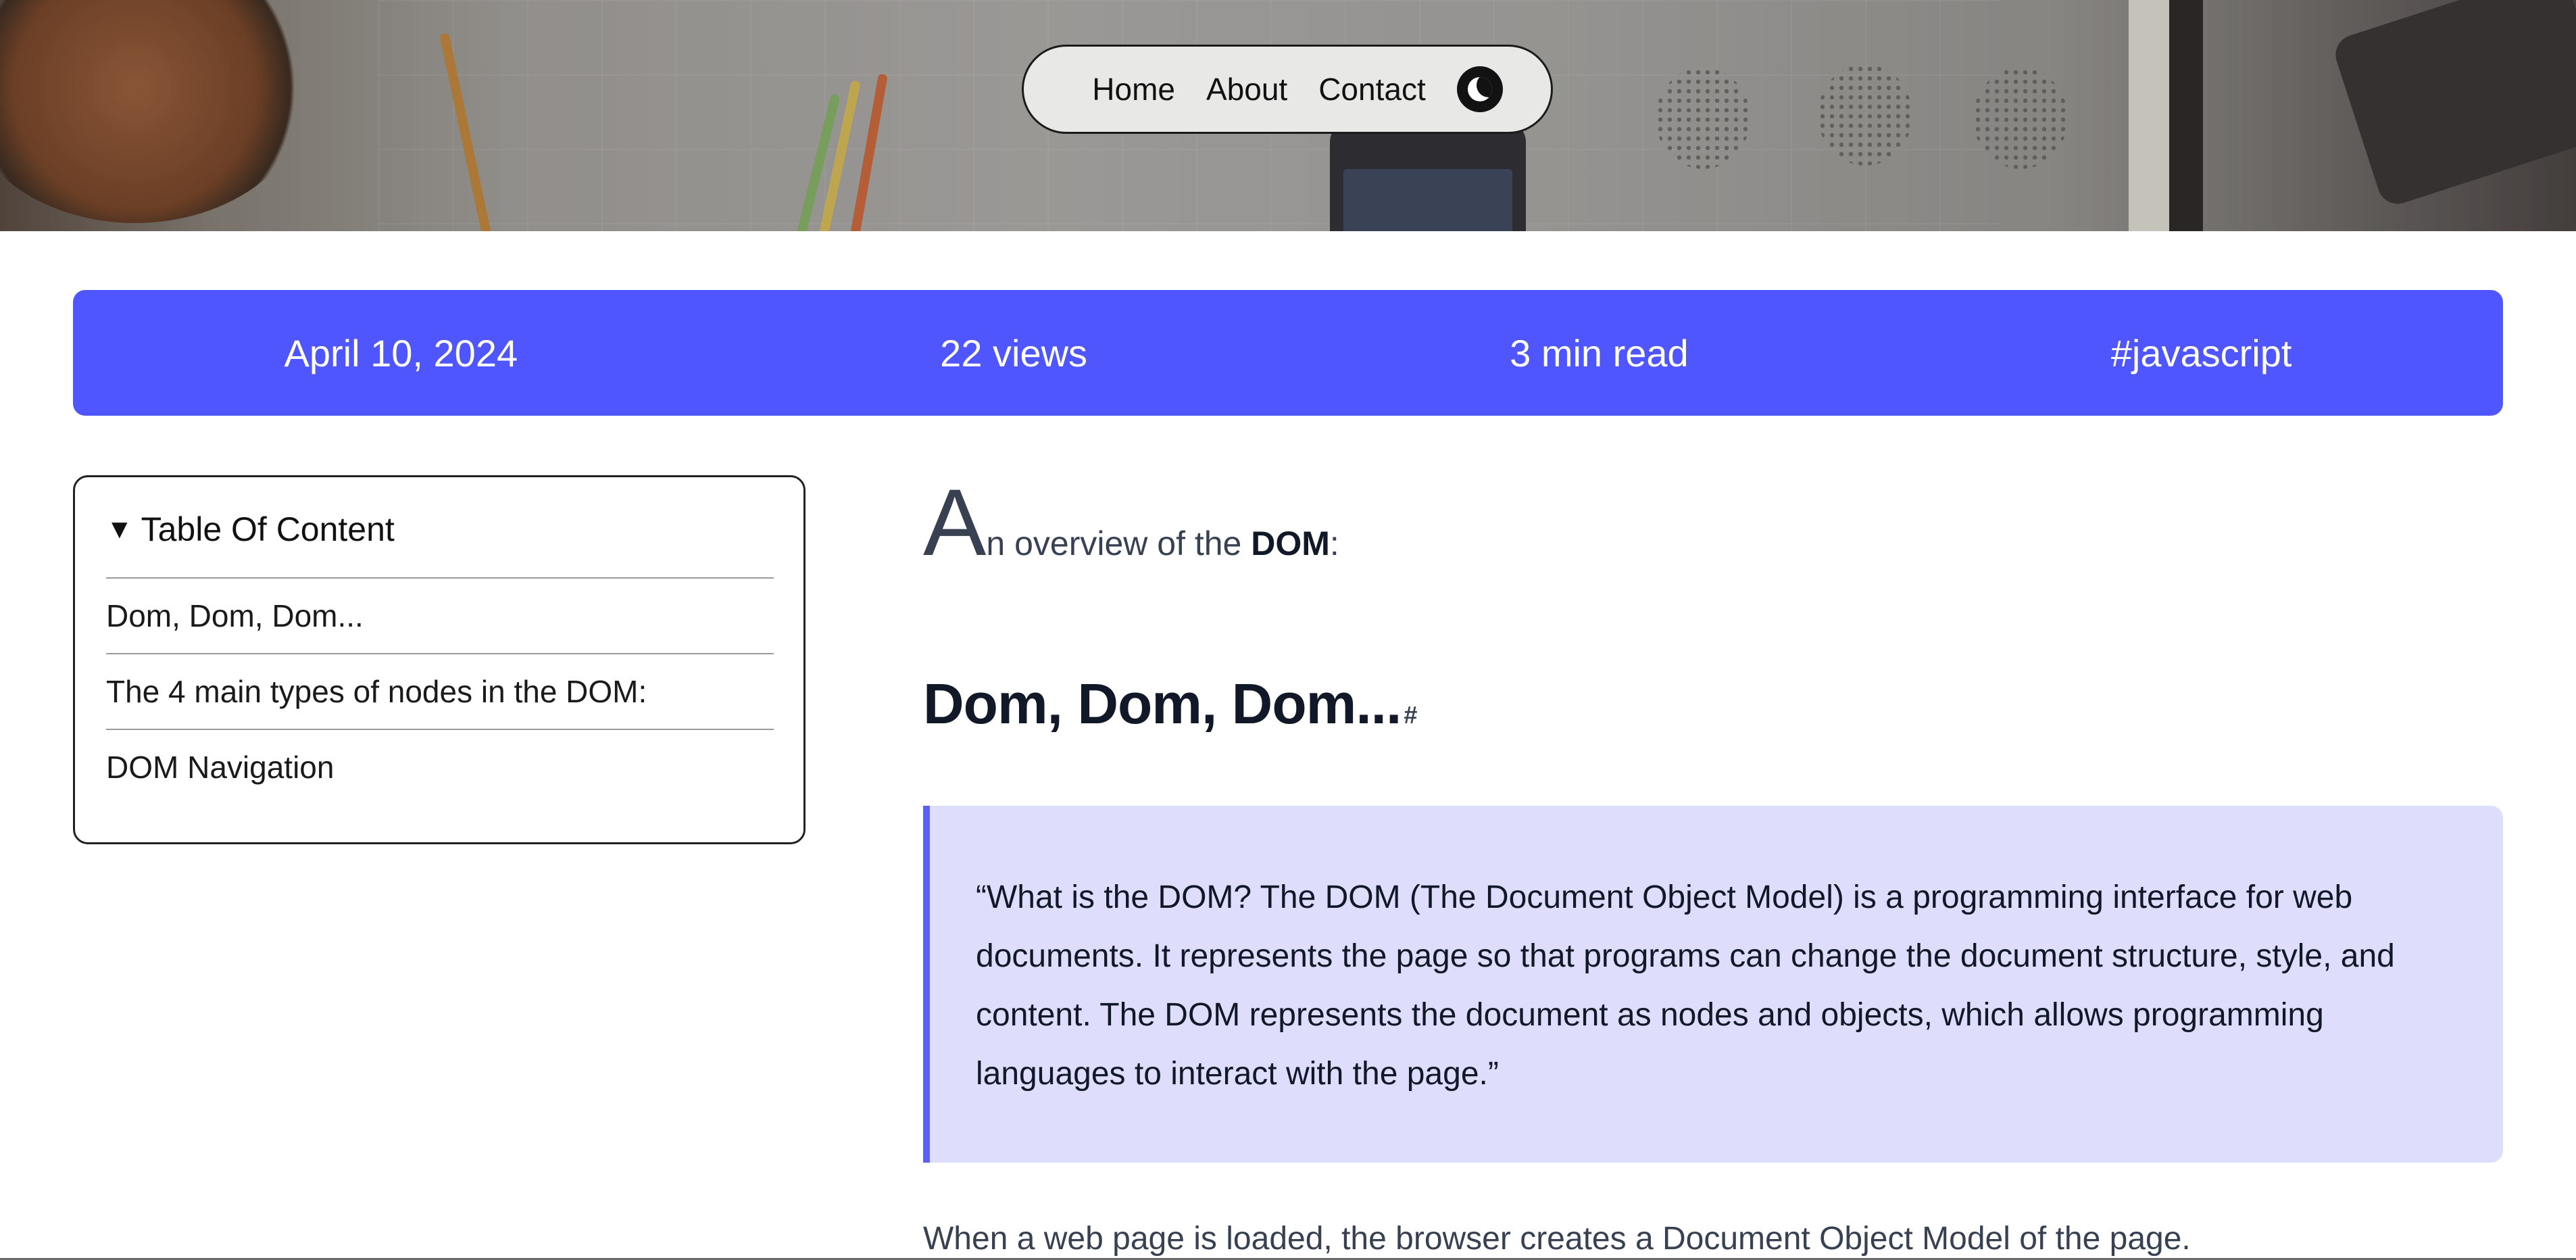 This screenshot has width=2576, height=1260. What do you see at coordinates (2202, 353) in the screenshot?
I see `post-tag: #javascript` at bounding box center [2202, 353].